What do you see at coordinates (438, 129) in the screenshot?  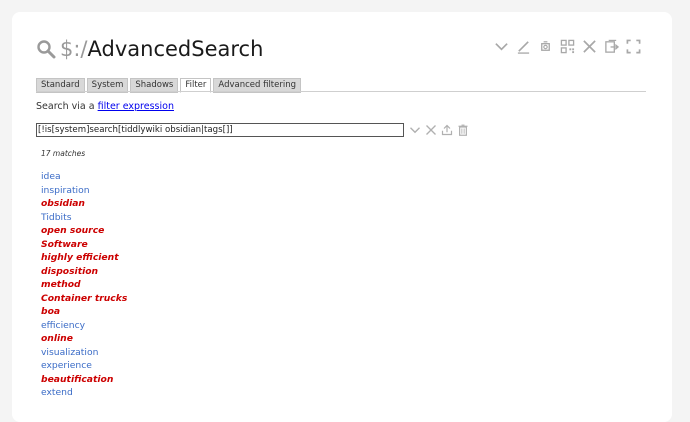 I see `filter-actions` at bounding box center [438, 129].